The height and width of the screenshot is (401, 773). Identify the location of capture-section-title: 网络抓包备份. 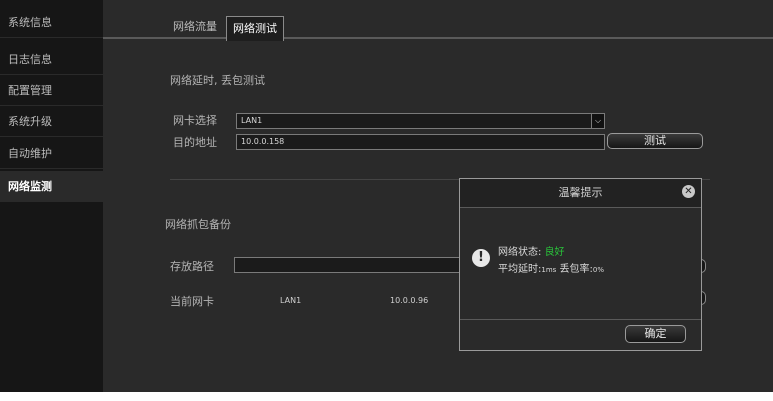
(198, 224).